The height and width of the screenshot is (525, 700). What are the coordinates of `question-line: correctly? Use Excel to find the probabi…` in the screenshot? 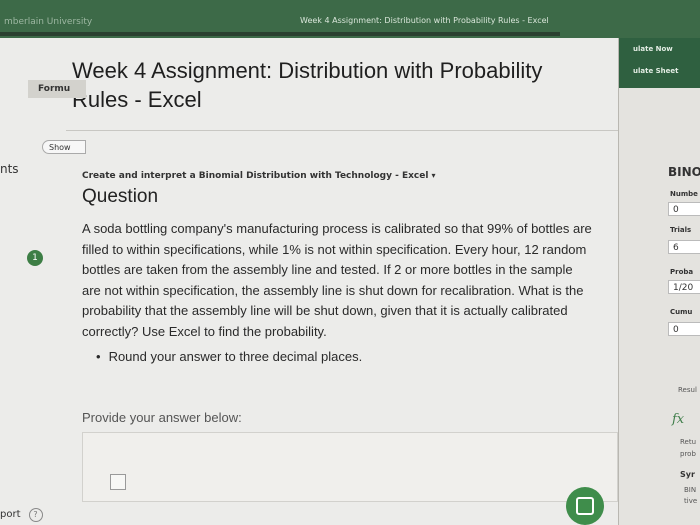 It's located at (204, 331).